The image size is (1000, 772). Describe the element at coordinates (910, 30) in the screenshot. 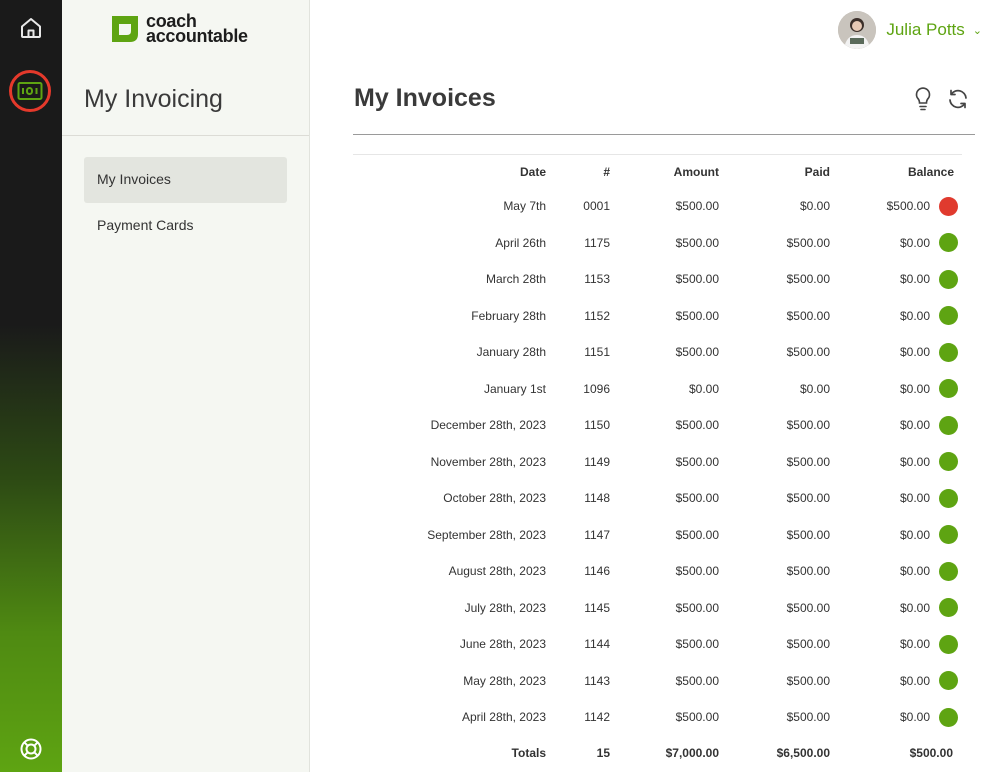

I see `user-menu: Julia Potts ⌄` at that location.